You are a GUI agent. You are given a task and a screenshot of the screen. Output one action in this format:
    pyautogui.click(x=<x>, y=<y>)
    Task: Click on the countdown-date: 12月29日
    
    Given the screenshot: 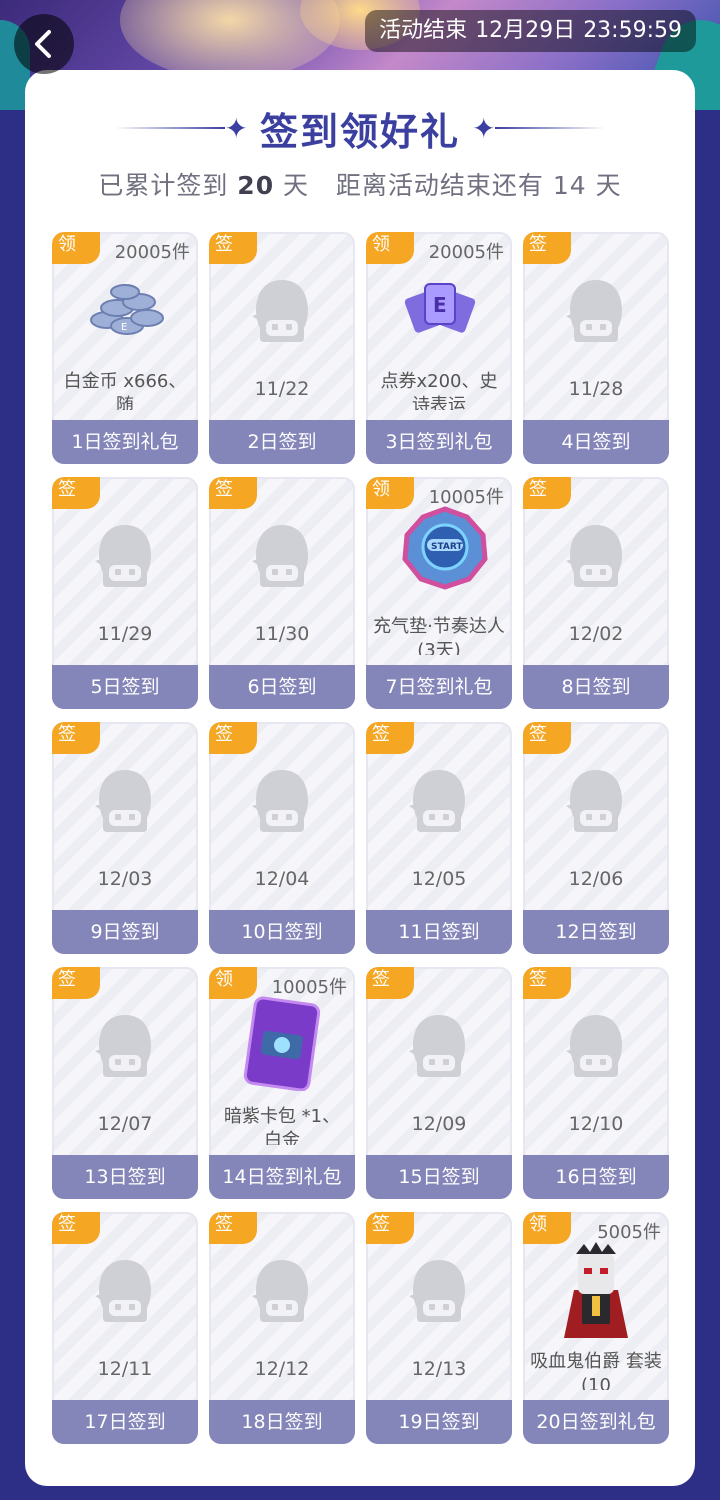 What is the action you would take?
    pyautogui.click(x=525, y=30)
    